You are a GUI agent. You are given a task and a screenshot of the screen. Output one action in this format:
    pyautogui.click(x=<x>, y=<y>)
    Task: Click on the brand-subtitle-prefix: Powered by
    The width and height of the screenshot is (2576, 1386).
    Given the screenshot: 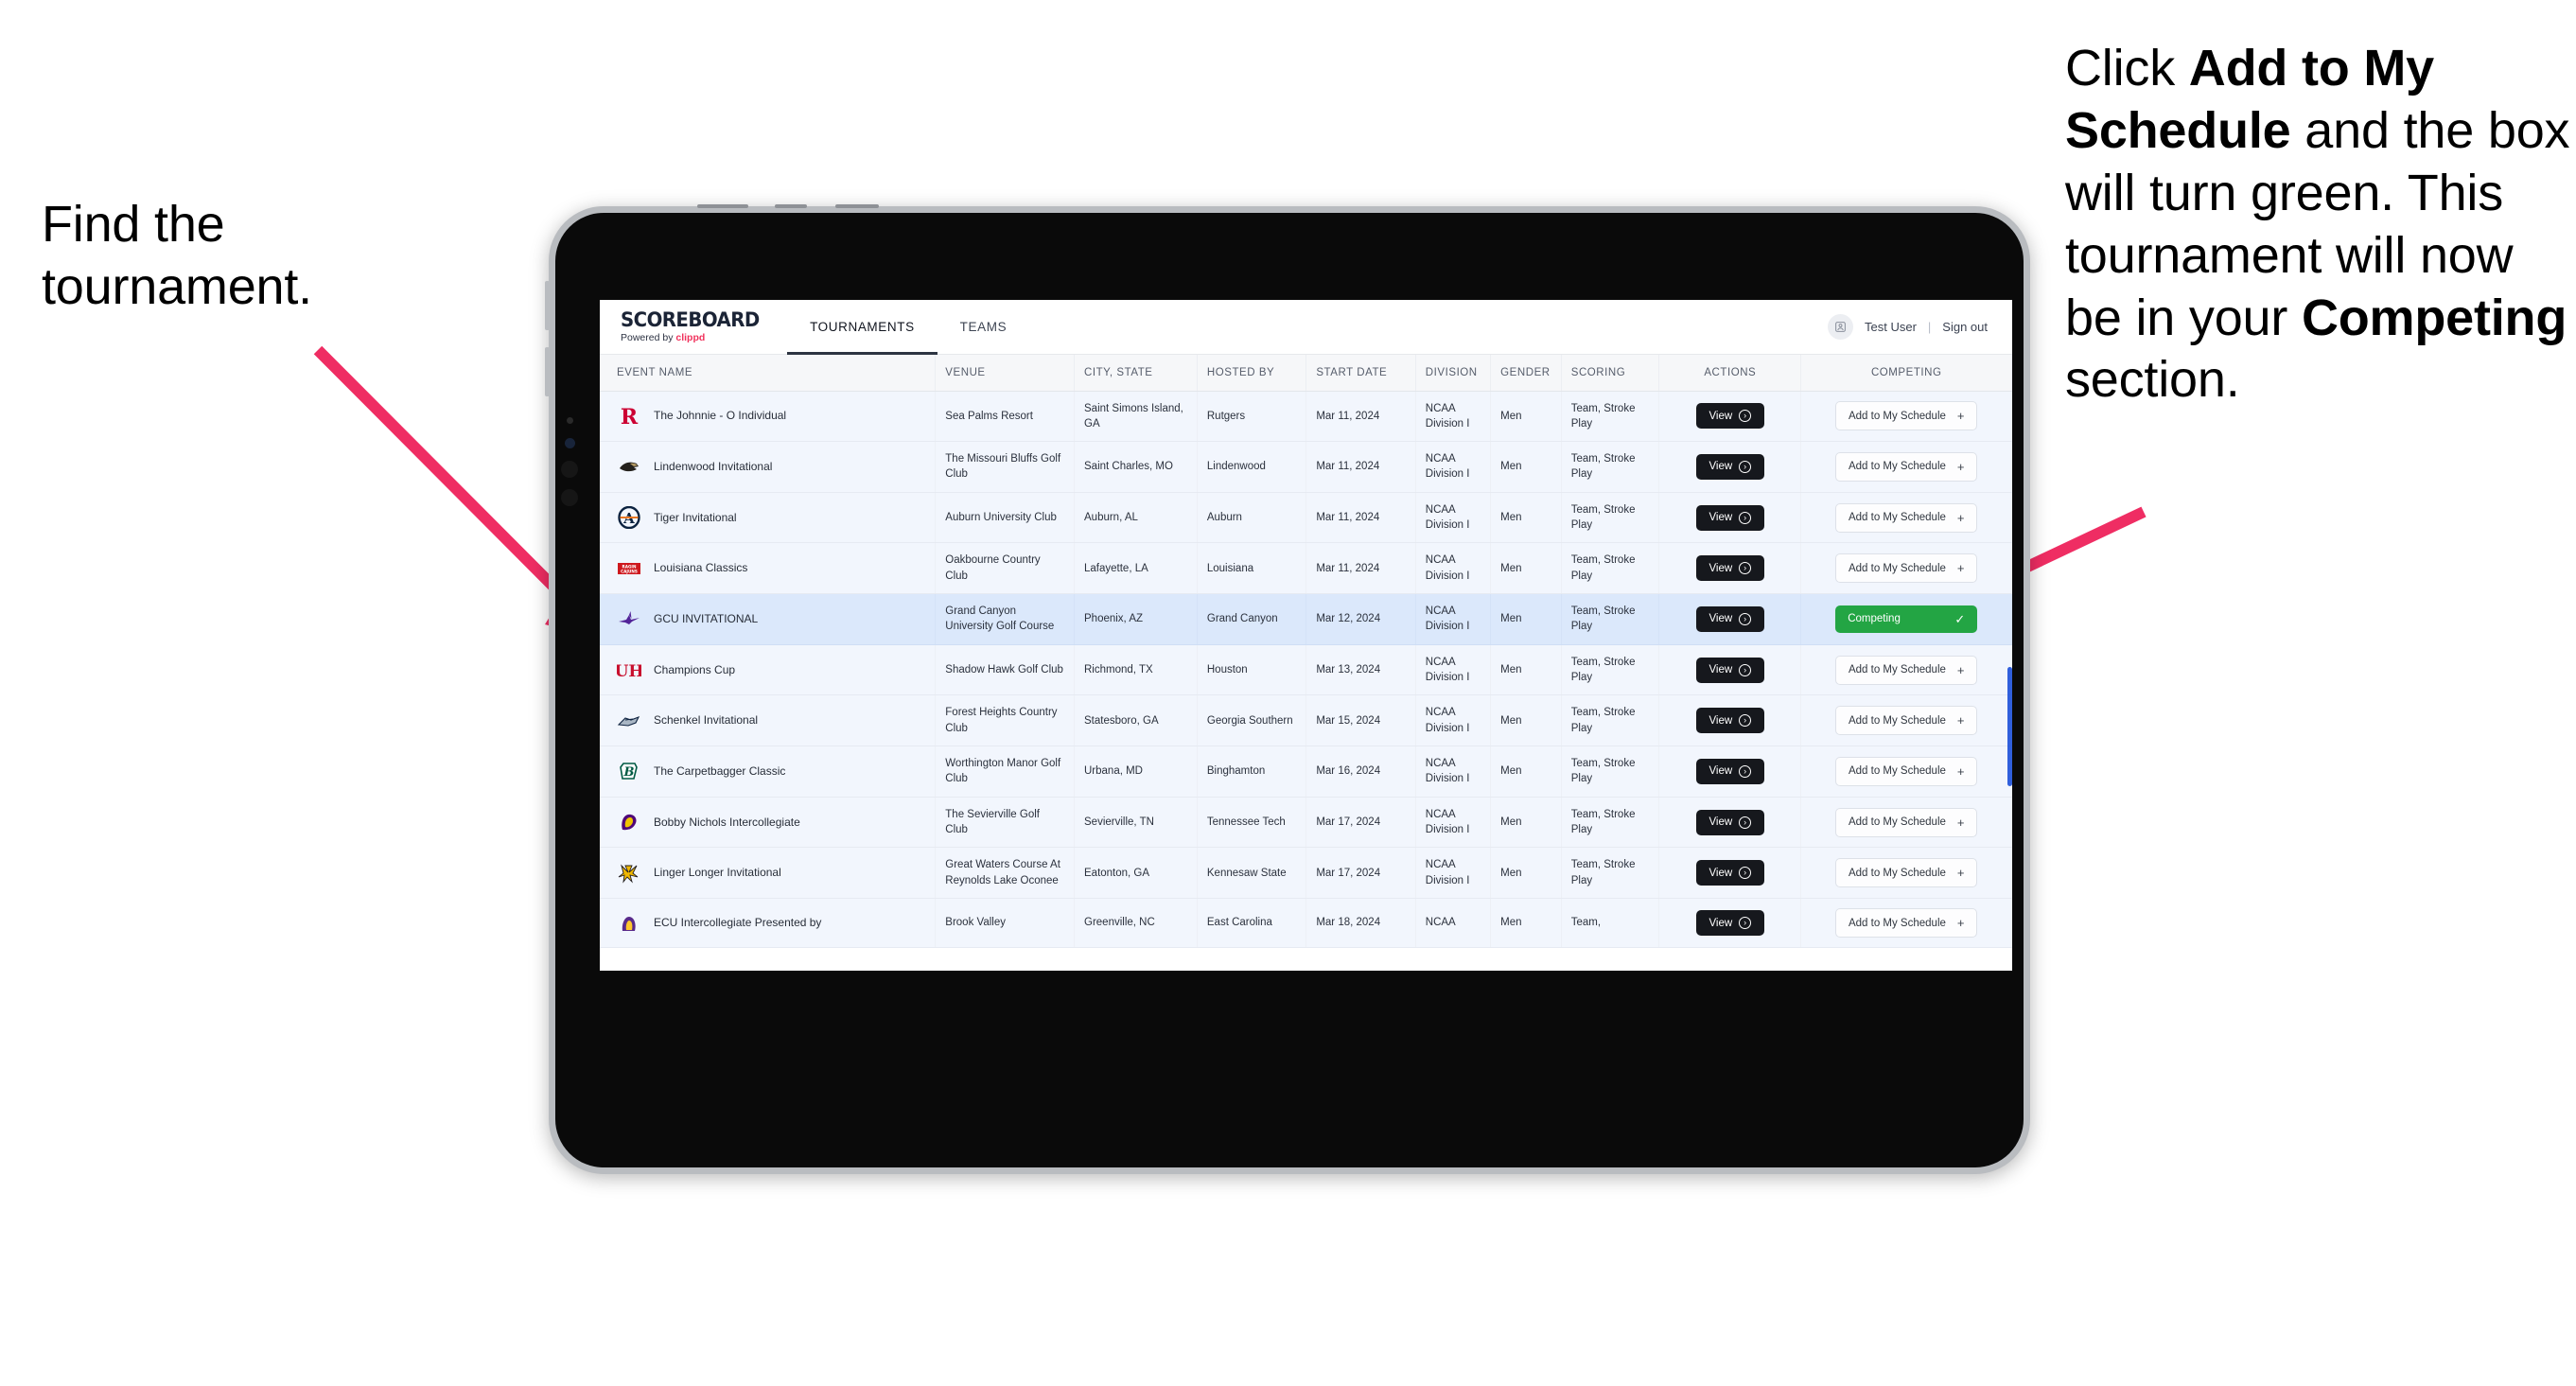 What is the action you would take?
    pyautogui.click(x=648, y=338)
    